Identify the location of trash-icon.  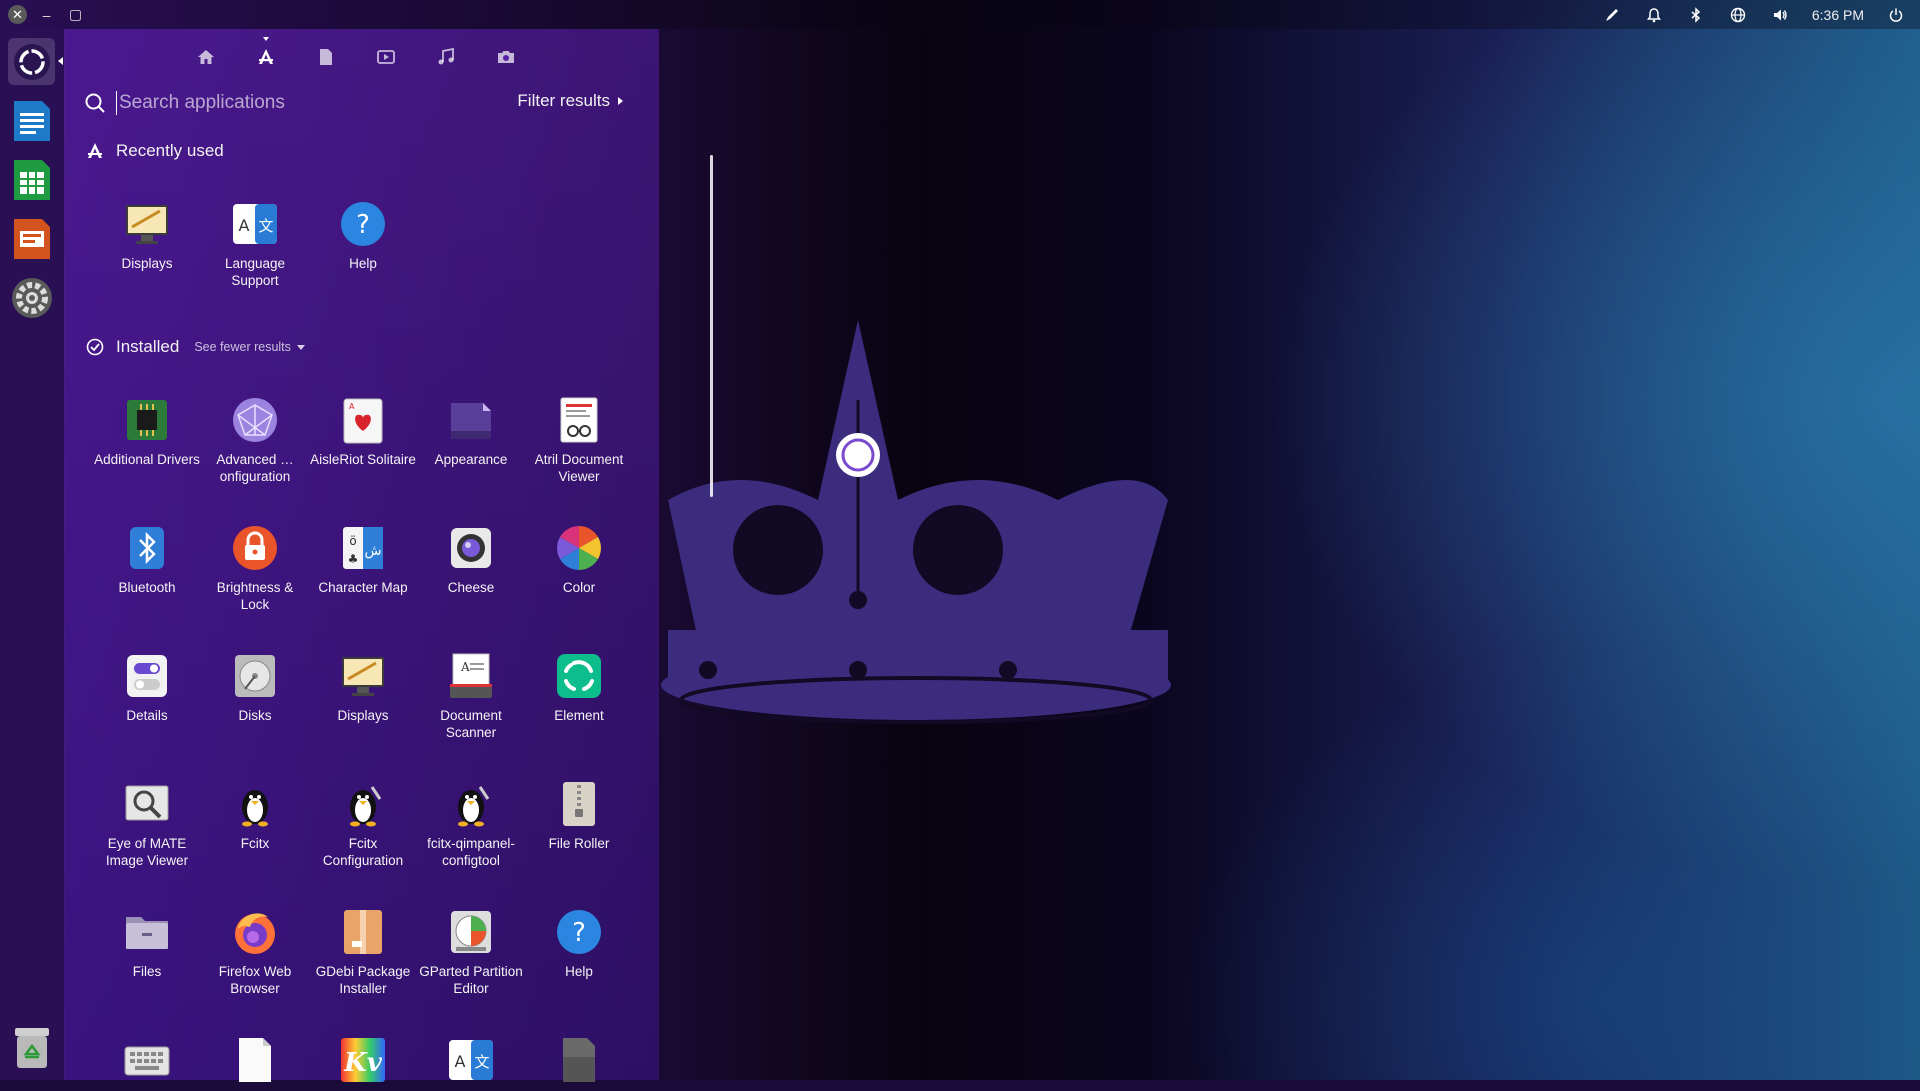
(31, 1047).